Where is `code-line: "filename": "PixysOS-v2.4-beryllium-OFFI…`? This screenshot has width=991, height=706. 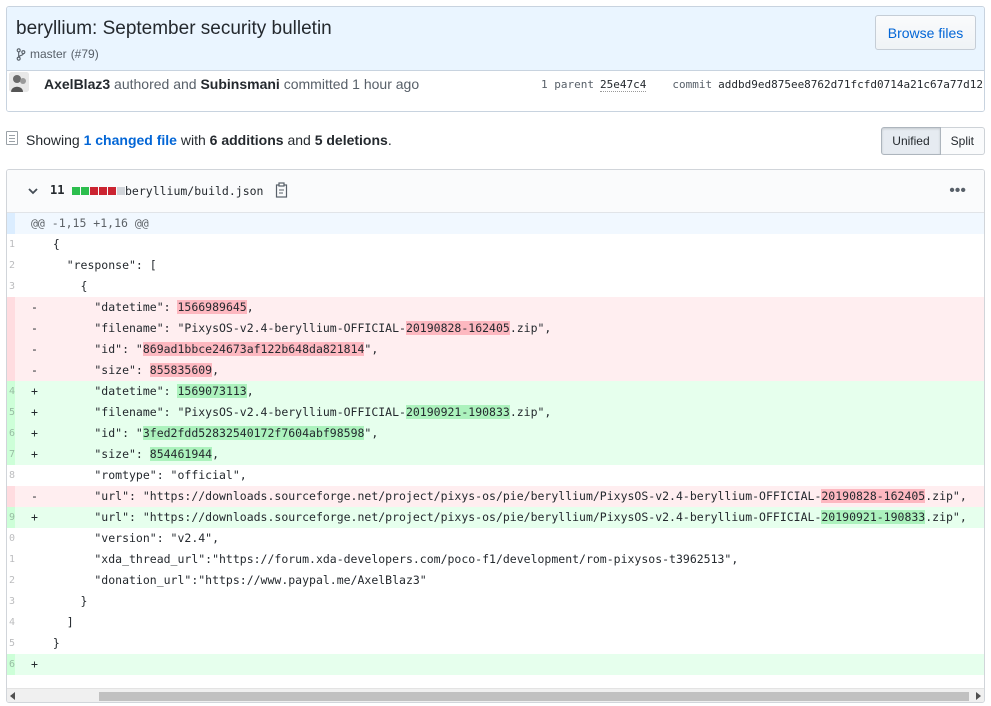 code-line: "filename": "PixysOS-v2.4-beryllium-OFFI… is located at coordinates (511, 412).